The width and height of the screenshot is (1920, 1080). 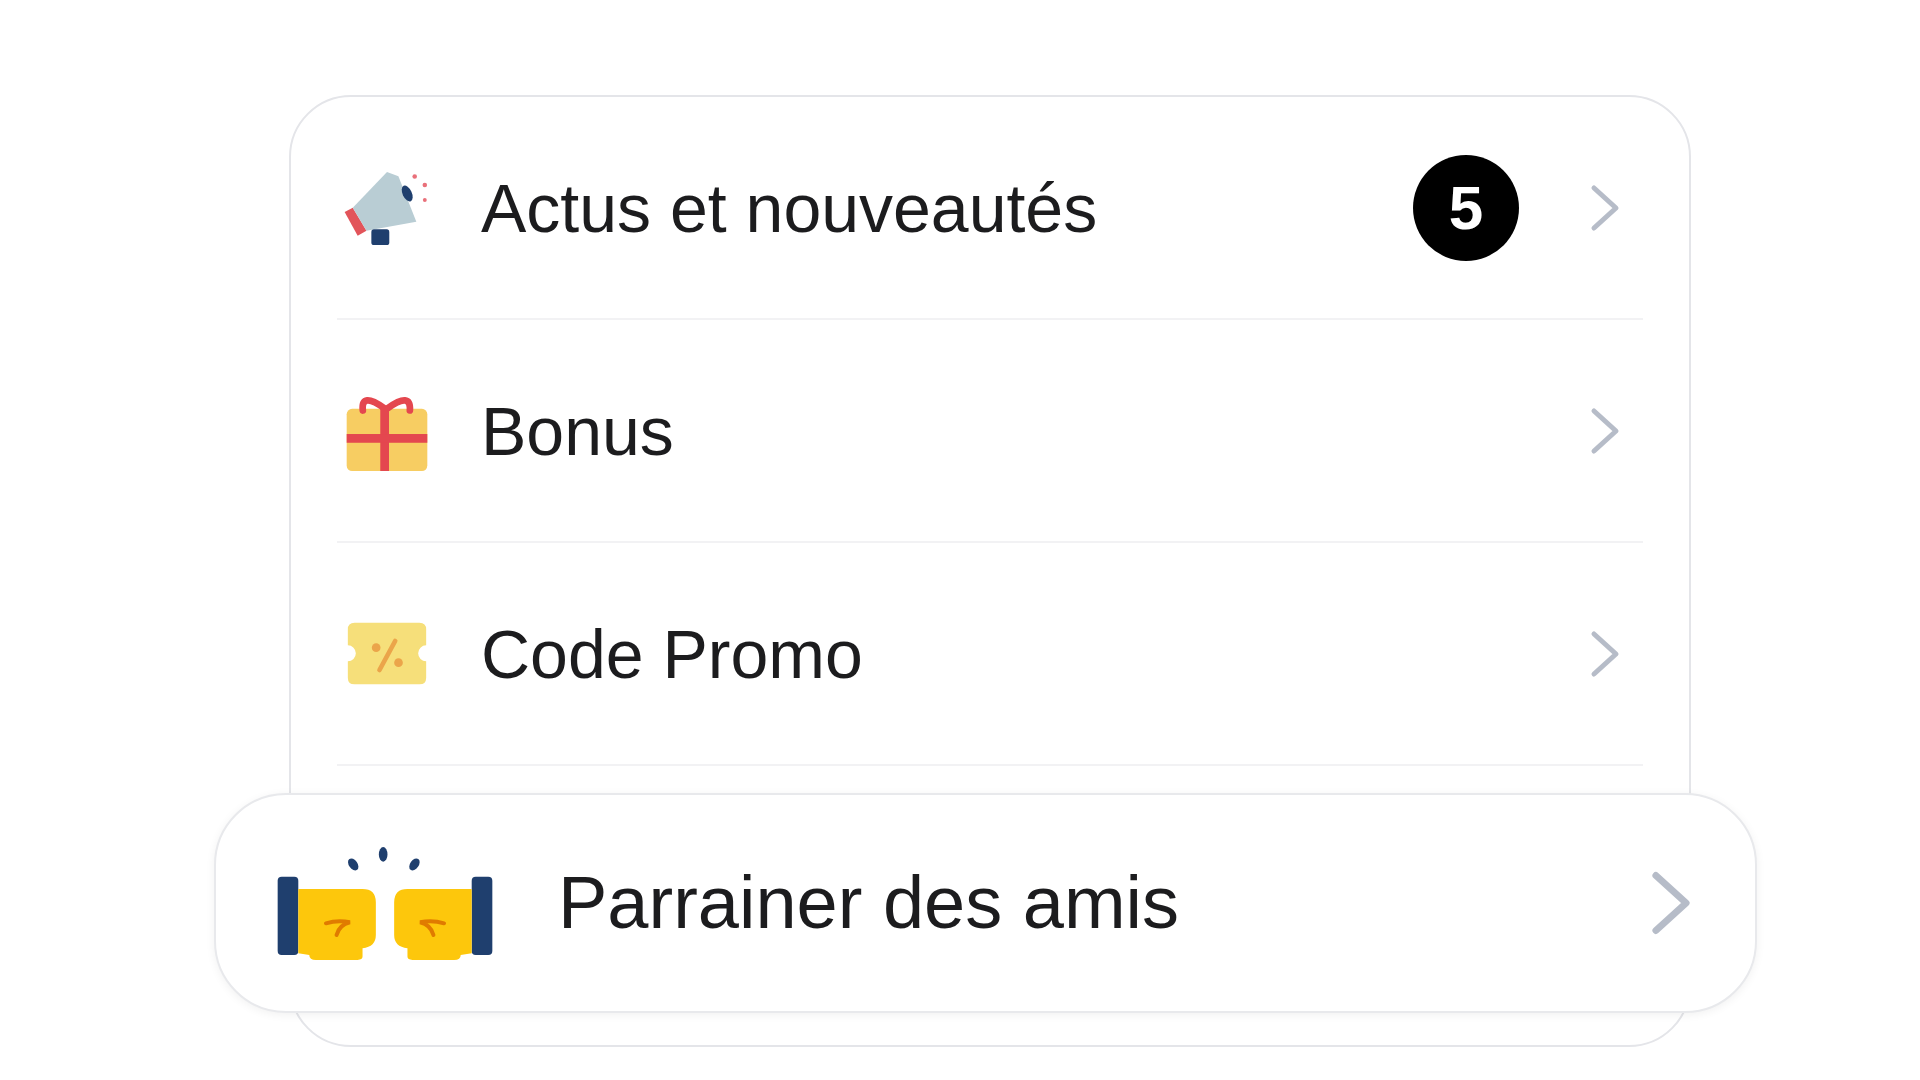 What do you see at coordinates (990, 431) in the screenshot?
I see `menu-item: Bonus` at bounding box center [990, 431].